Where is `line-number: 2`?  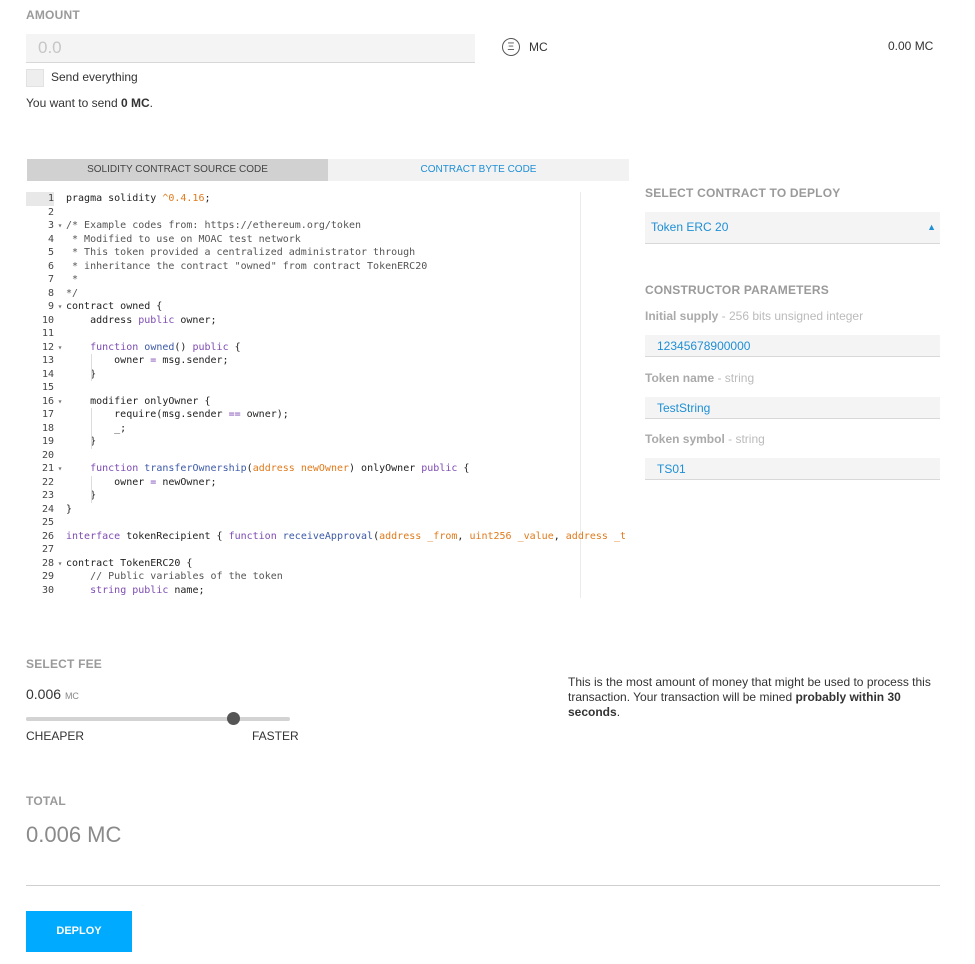
line-number: 2 is located at coordinates (50, 212).